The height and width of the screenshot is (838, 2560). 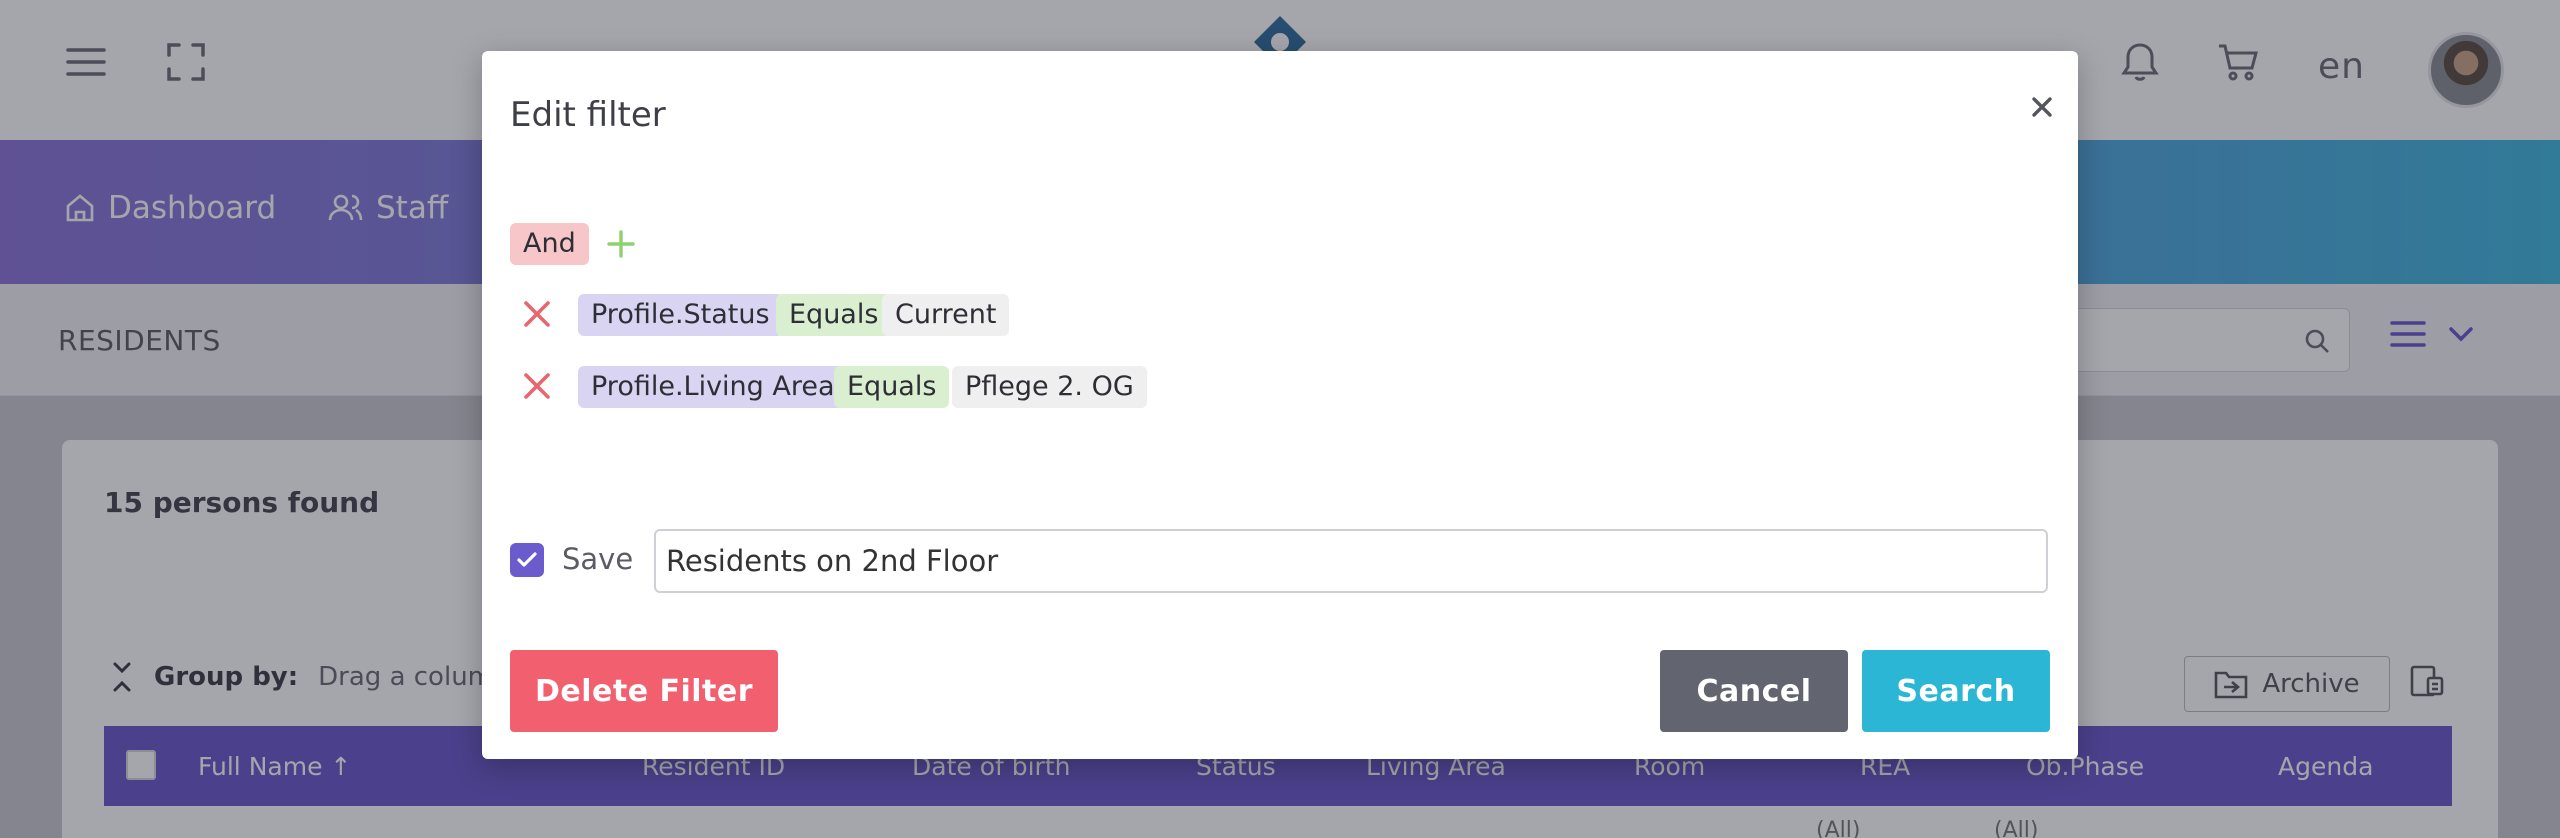 I want to click on close-button, so click(x=2042, y=107).